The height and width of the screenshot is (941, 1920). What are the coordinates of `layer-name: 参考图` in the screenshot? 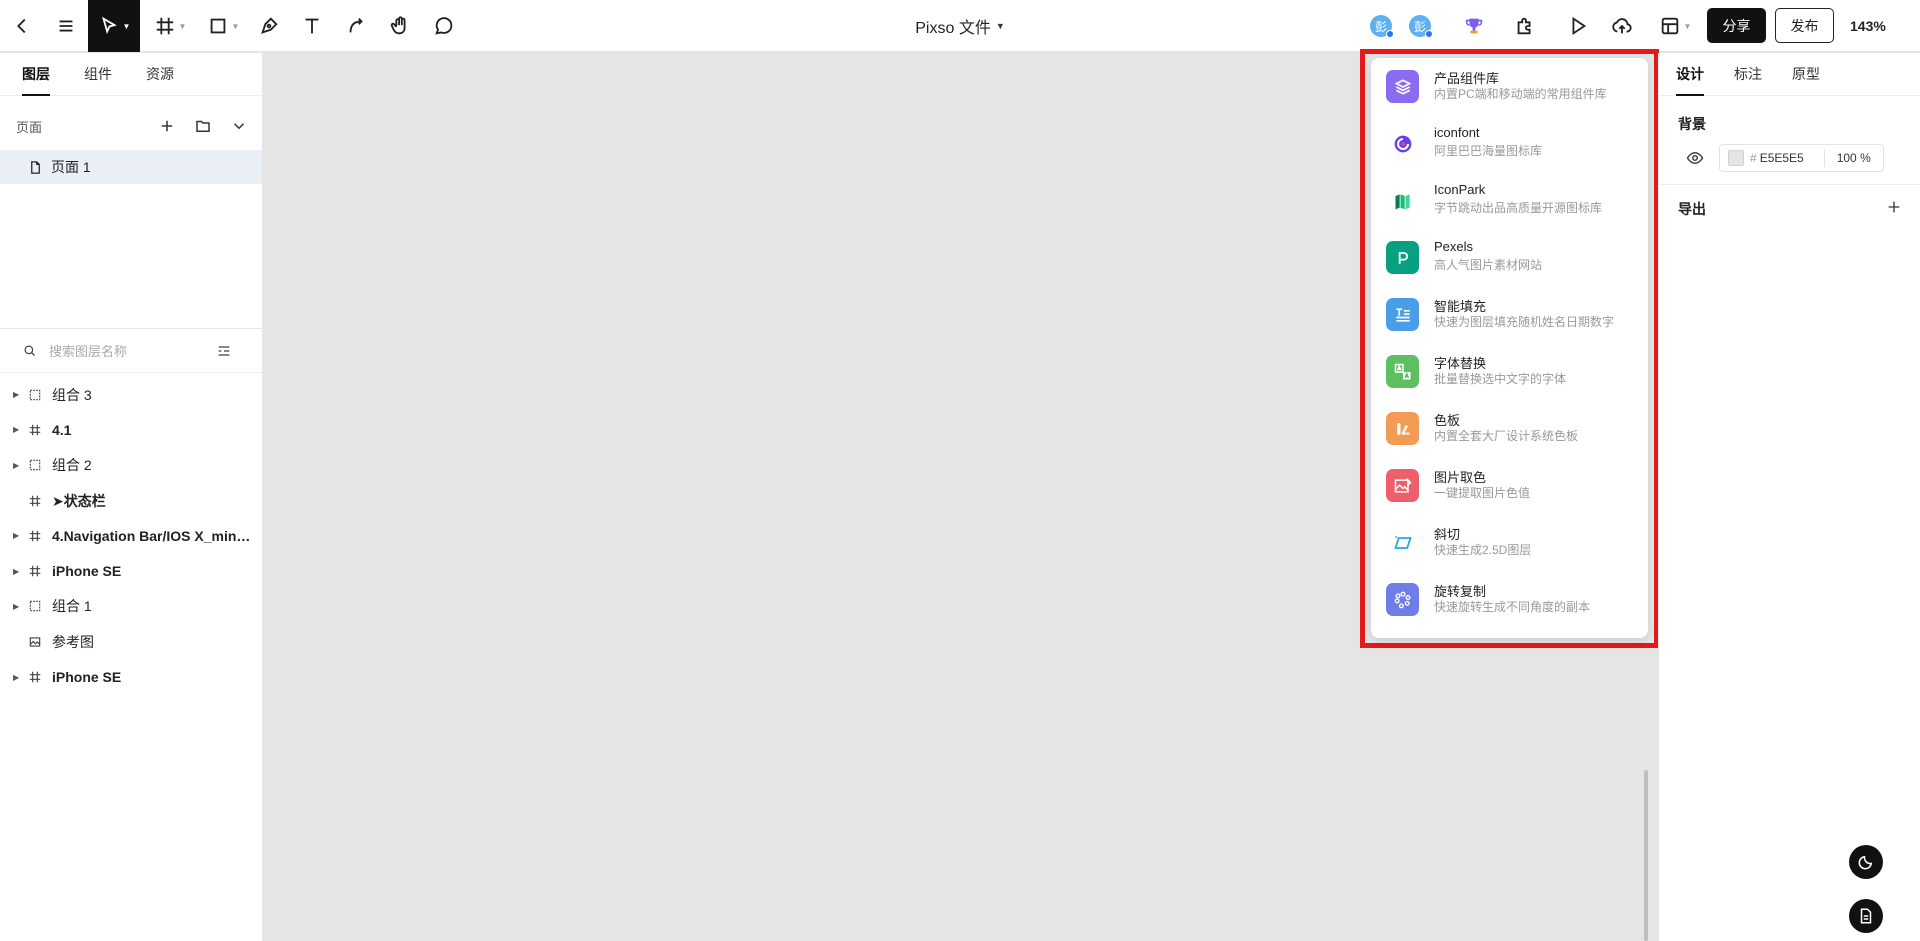 It's located at (73, 641).